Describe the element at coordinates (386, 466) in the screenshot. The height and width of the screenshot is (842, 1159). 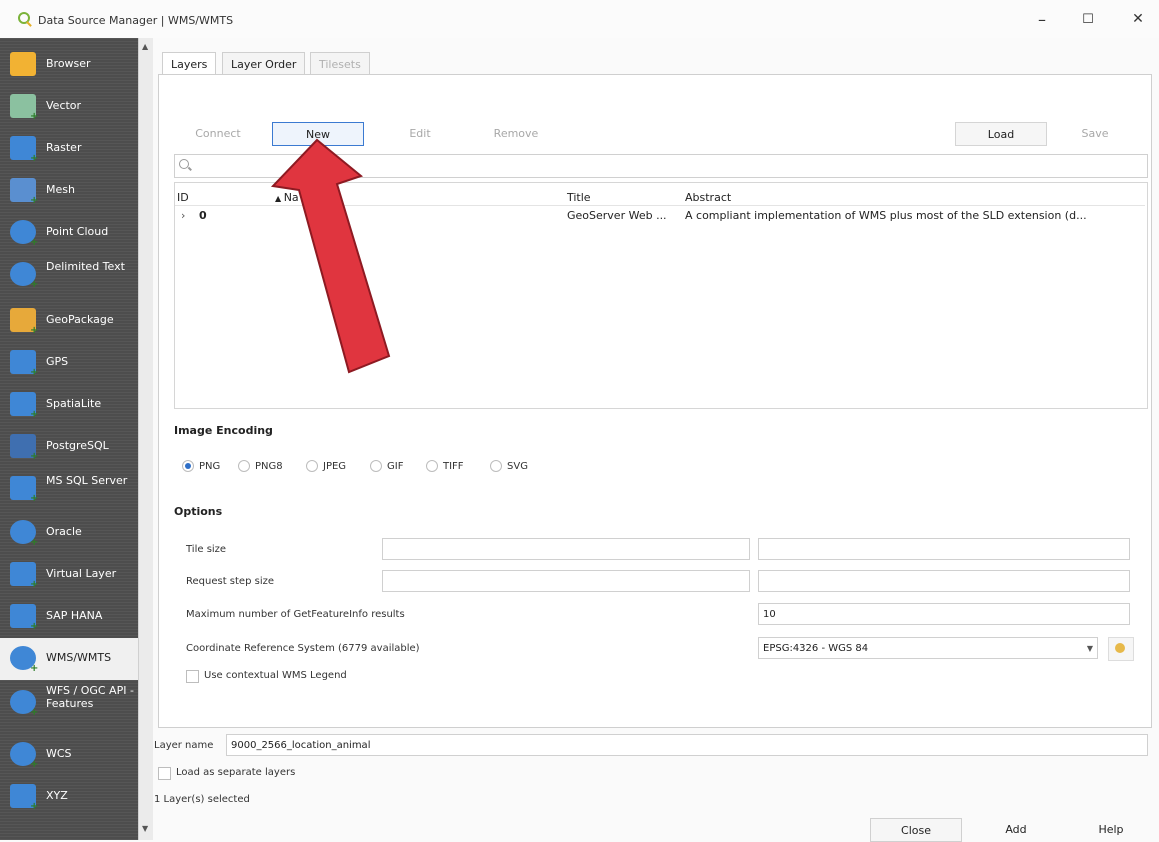
I see `radio-gif: GIF` at that location.